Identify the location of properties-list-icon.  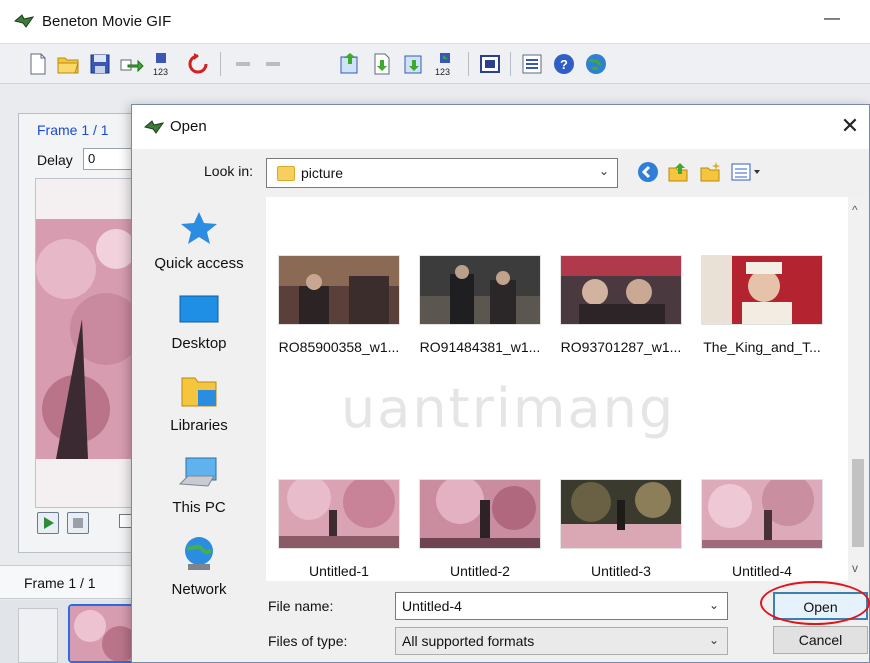
(532, 64).